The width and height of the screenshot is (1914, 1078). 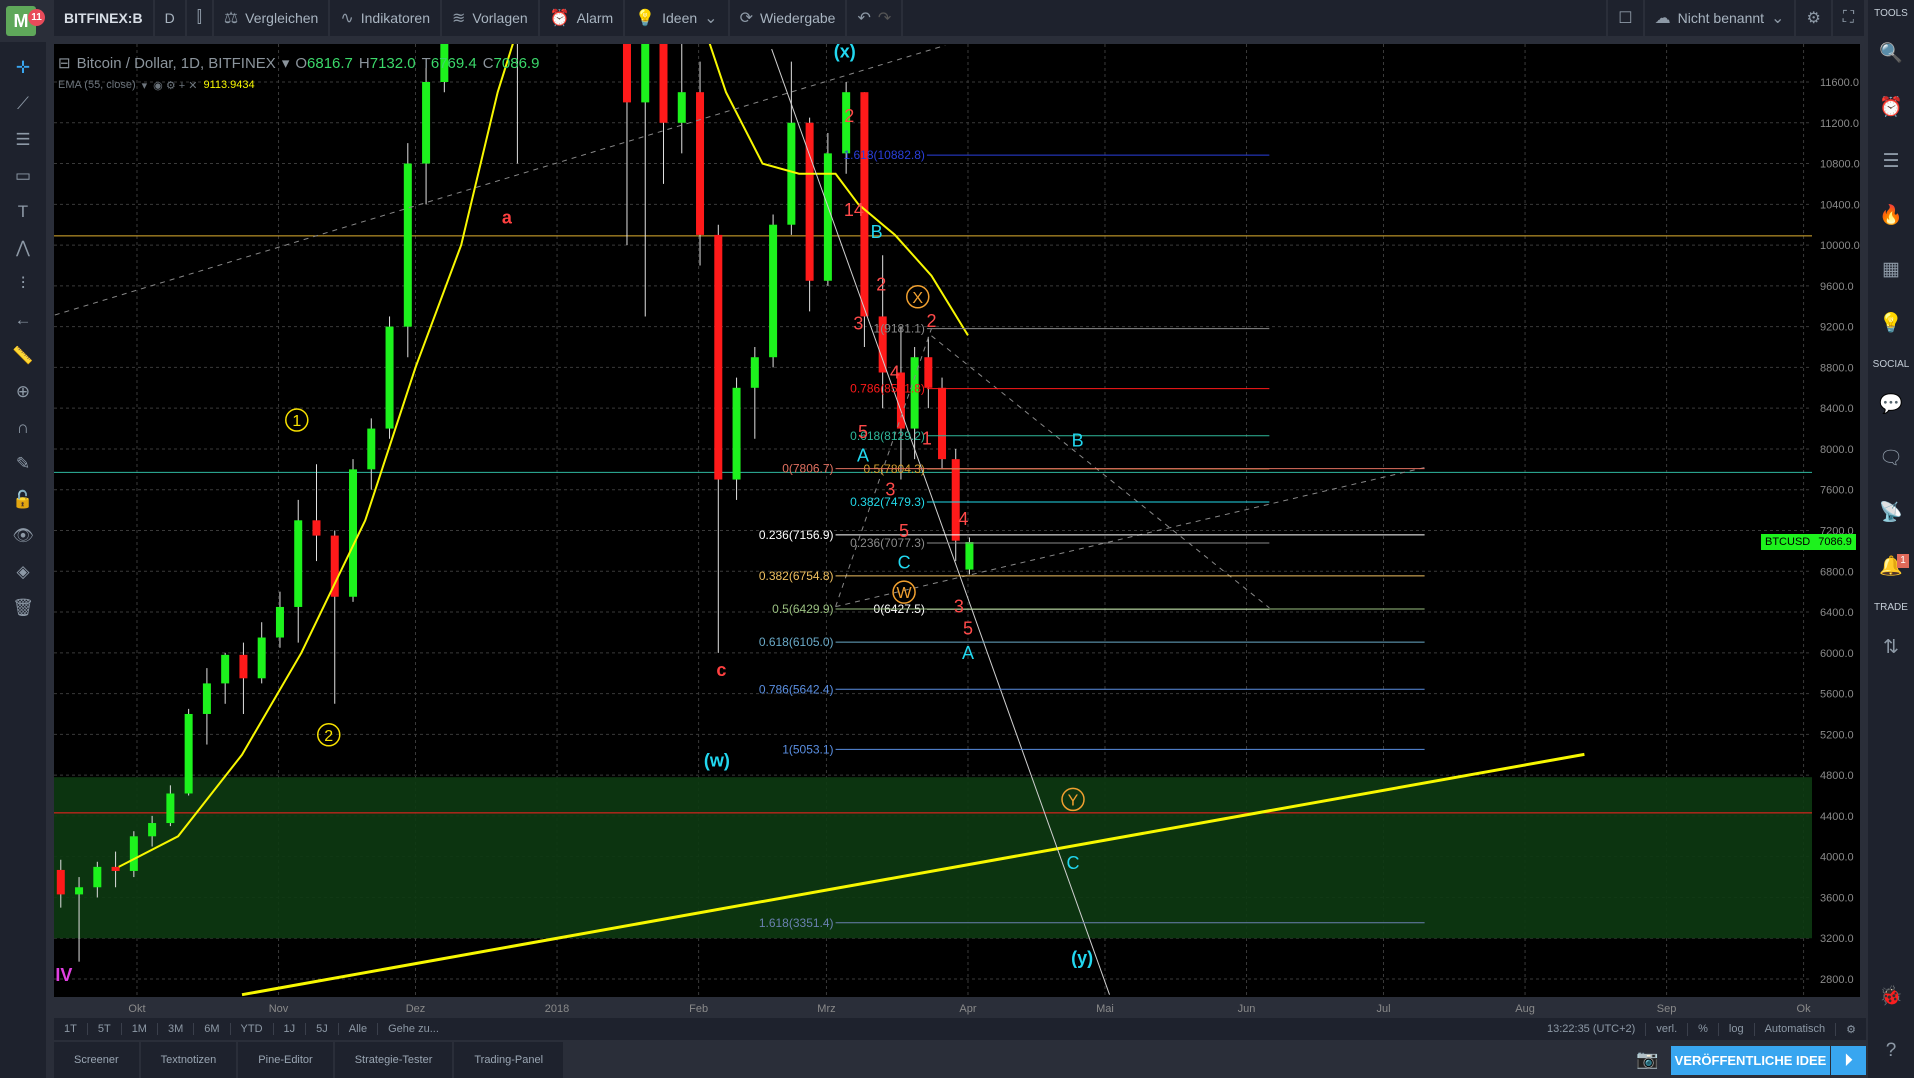 I want to click on range-5t: 5T, so click(x=105, y=1029).